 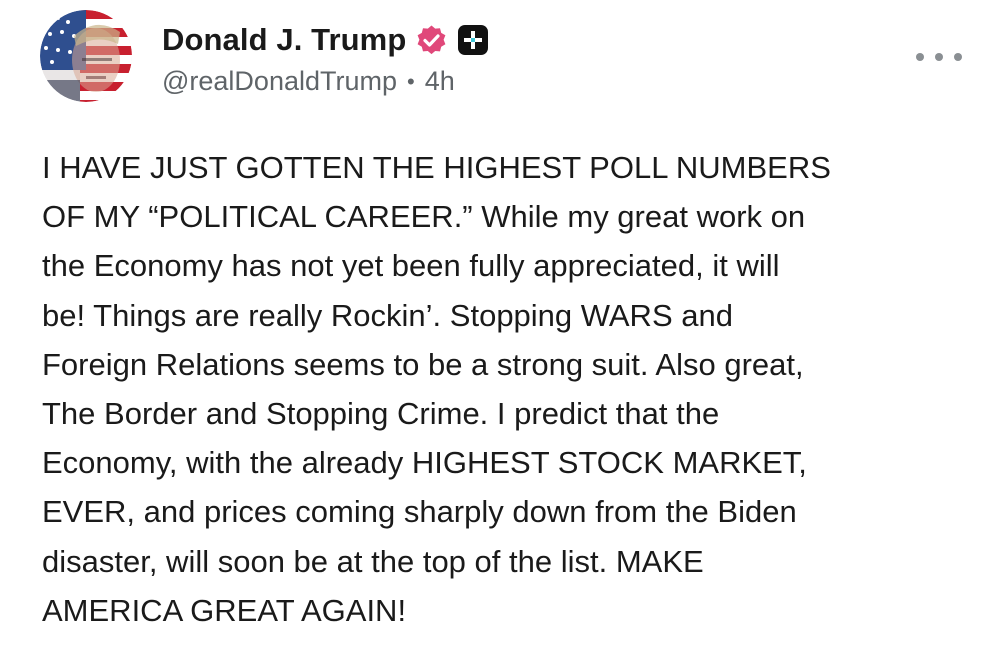 I want to click on post-header: Donald J. Trump @realDonaldTrump • 4h, so click(x=325, y=61).